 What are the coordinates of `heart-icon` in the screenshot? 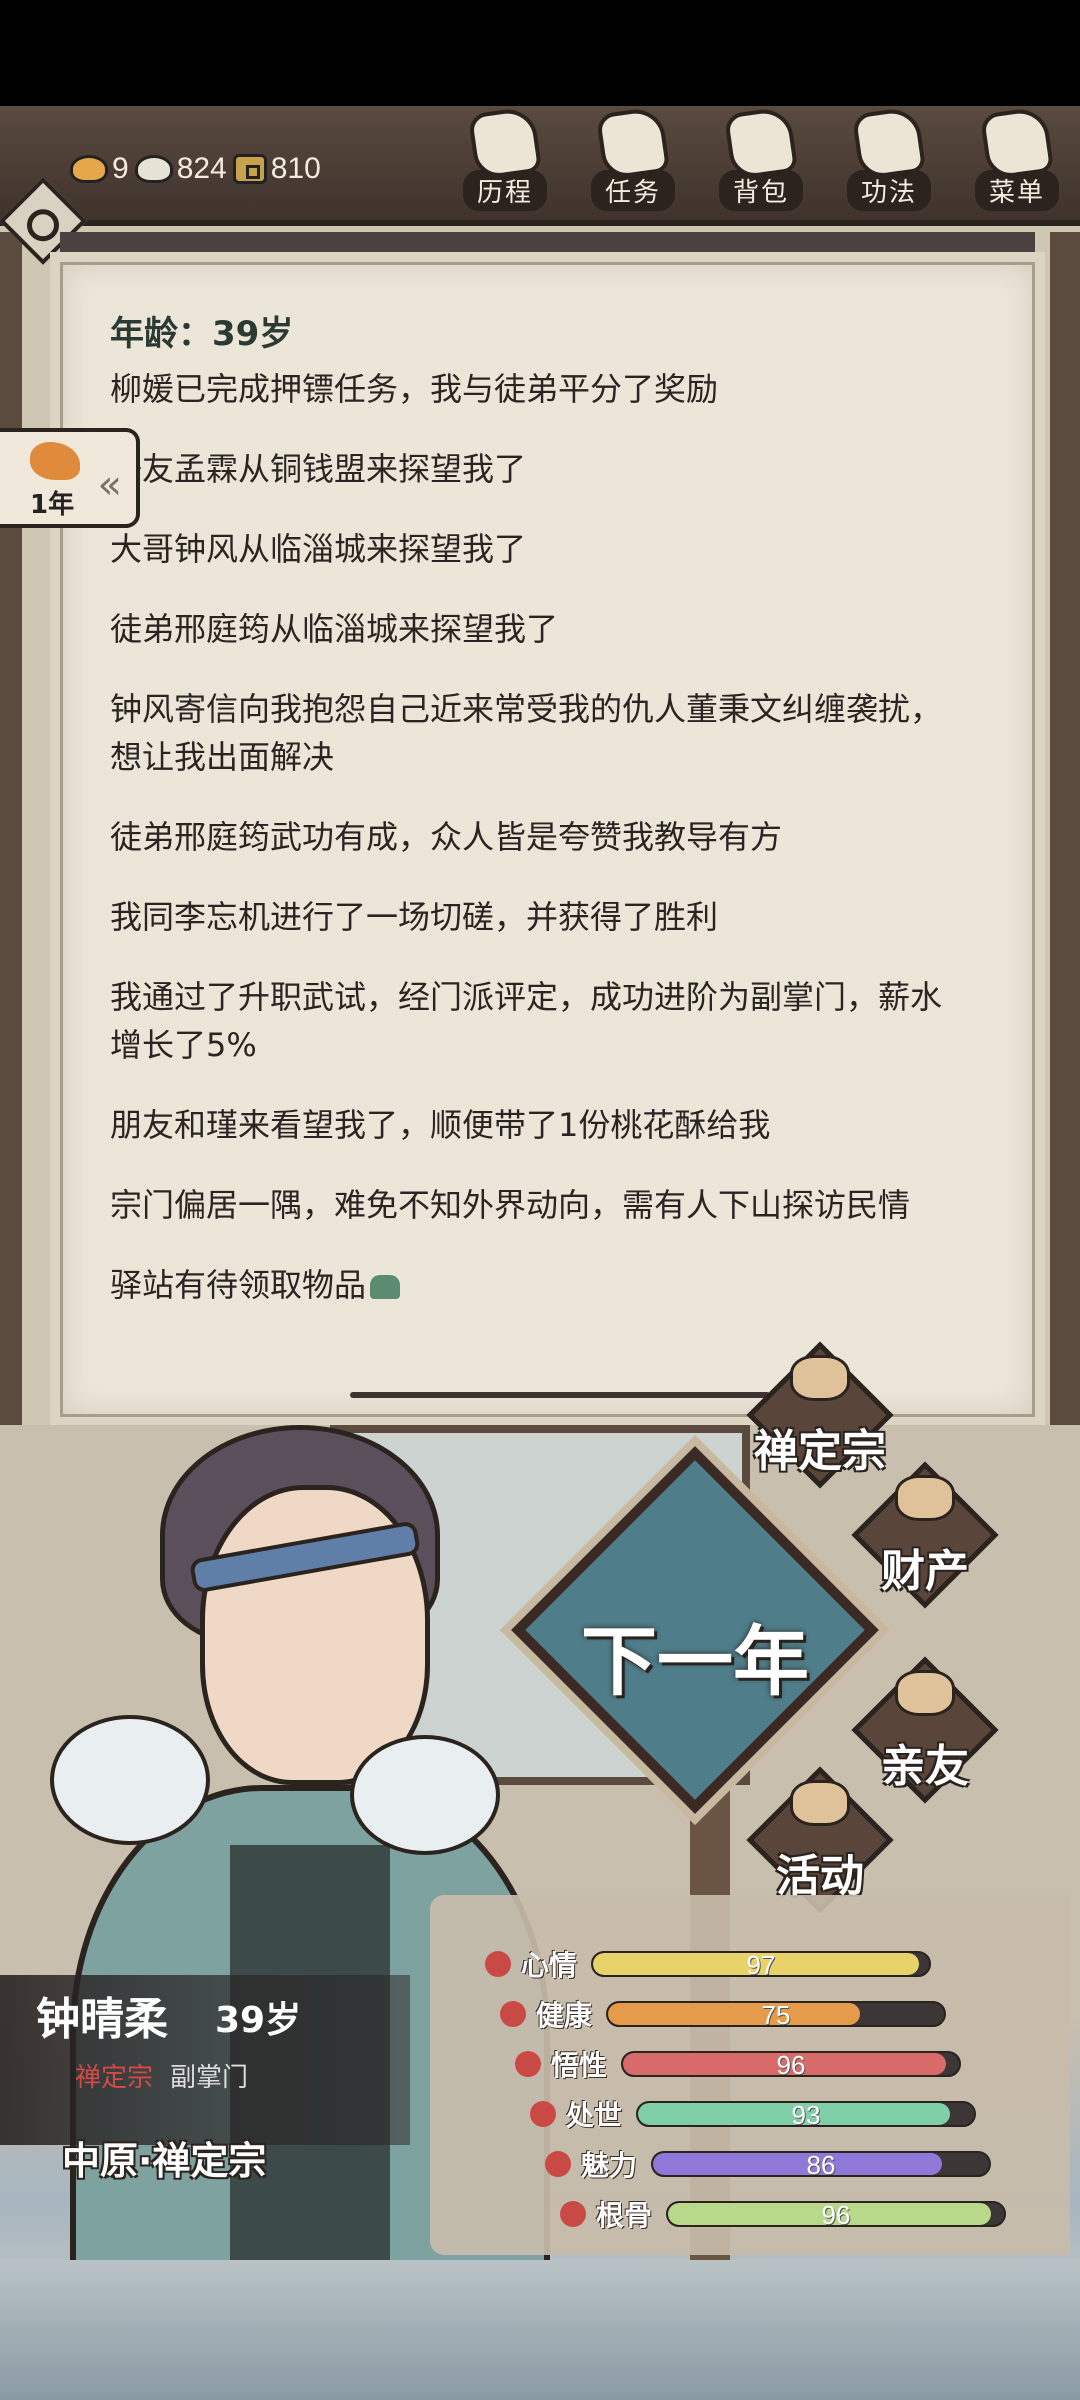 It's located at (513, 2014).